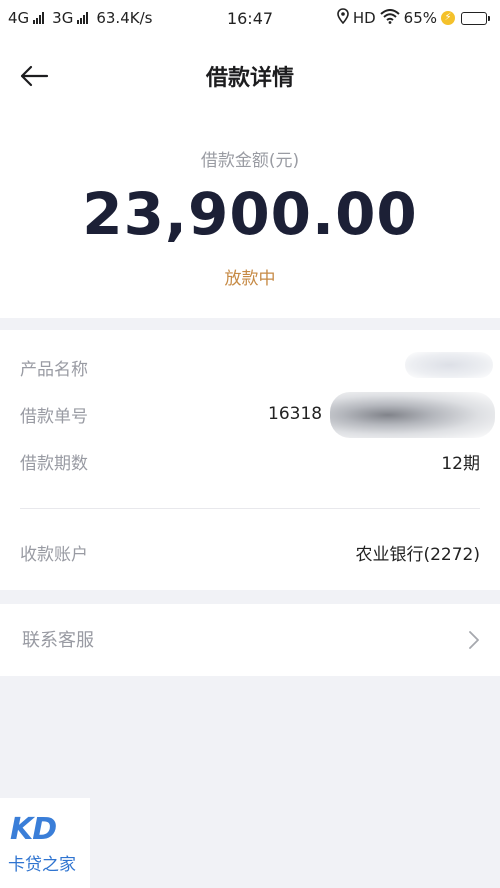 This screenshot has width=500, height=888. Describe the element at coordinates (475, 18) in the screenshot. I see `battery-icon` at that location.